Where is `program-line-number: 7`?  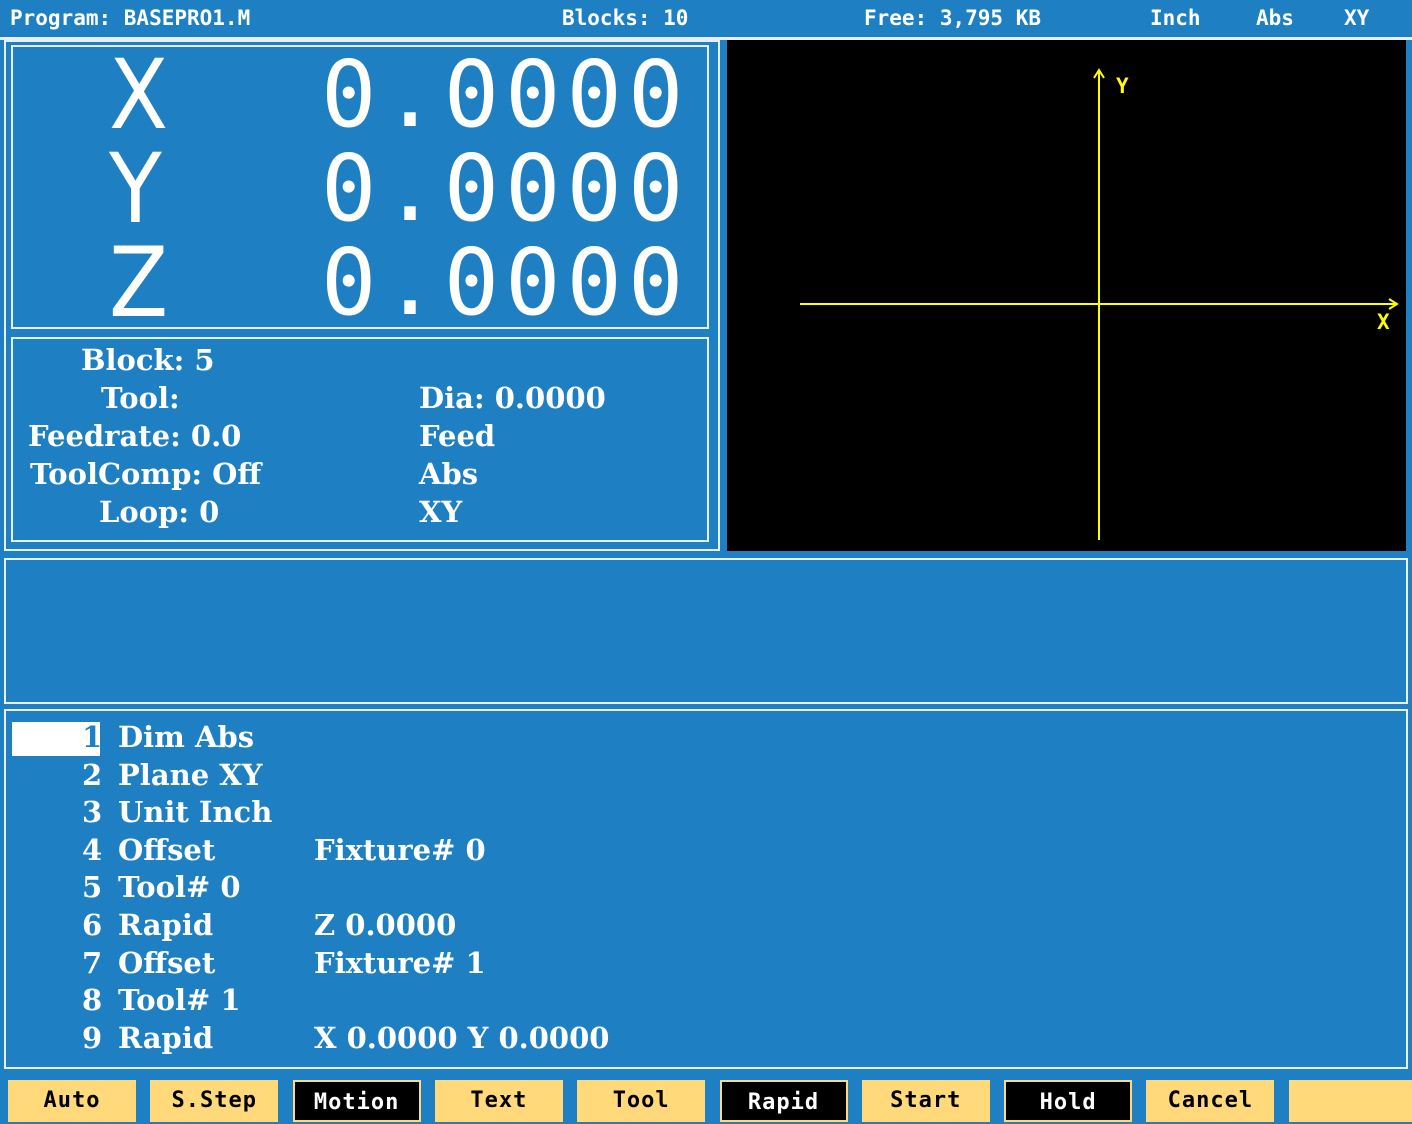 program-line-number: 7 is located at coordinates (92, 964).